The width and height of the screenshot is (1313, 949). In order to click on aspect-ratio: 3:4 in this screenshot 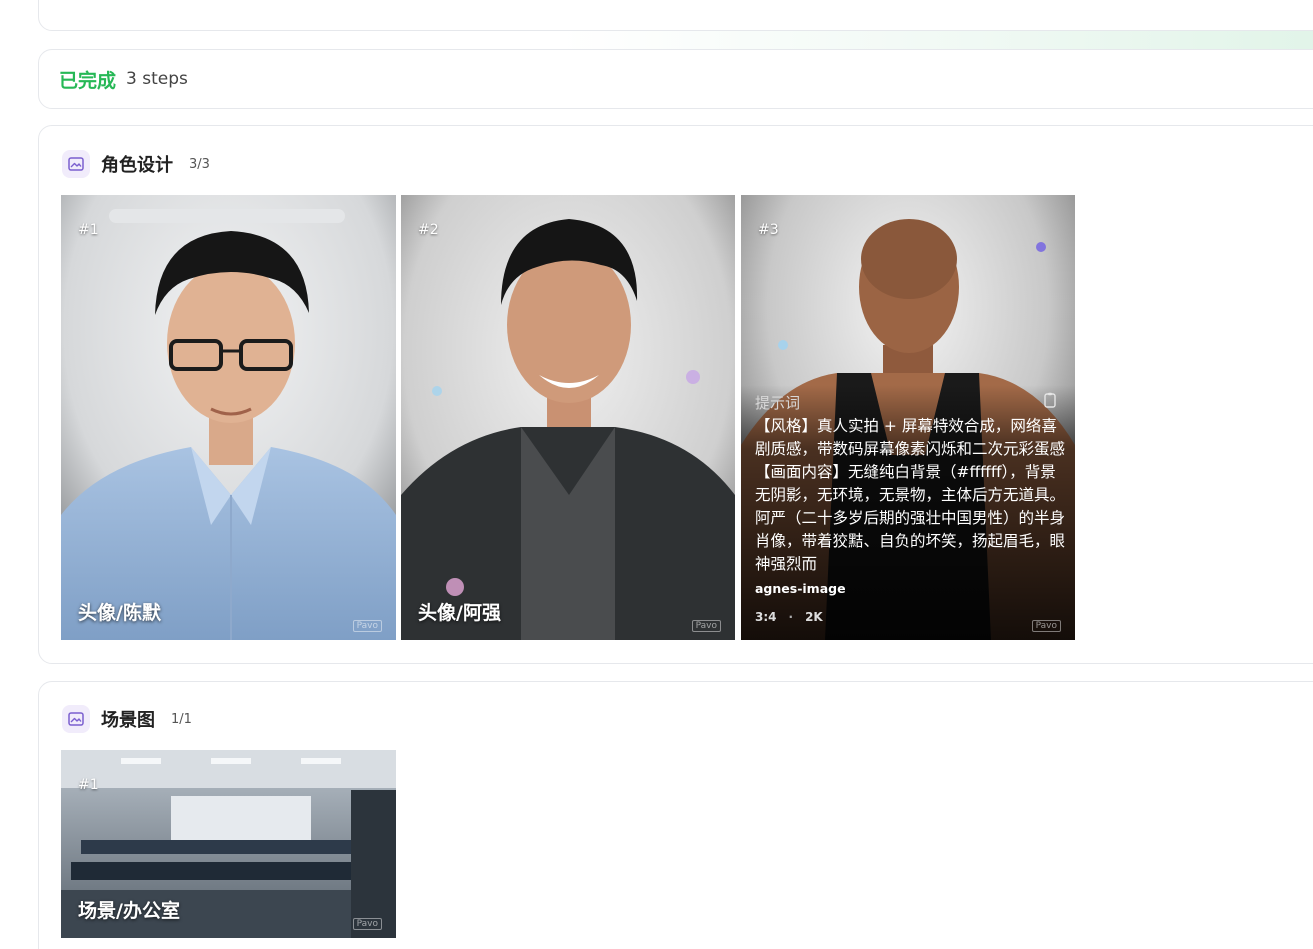, I will do `click(766, 617)`.